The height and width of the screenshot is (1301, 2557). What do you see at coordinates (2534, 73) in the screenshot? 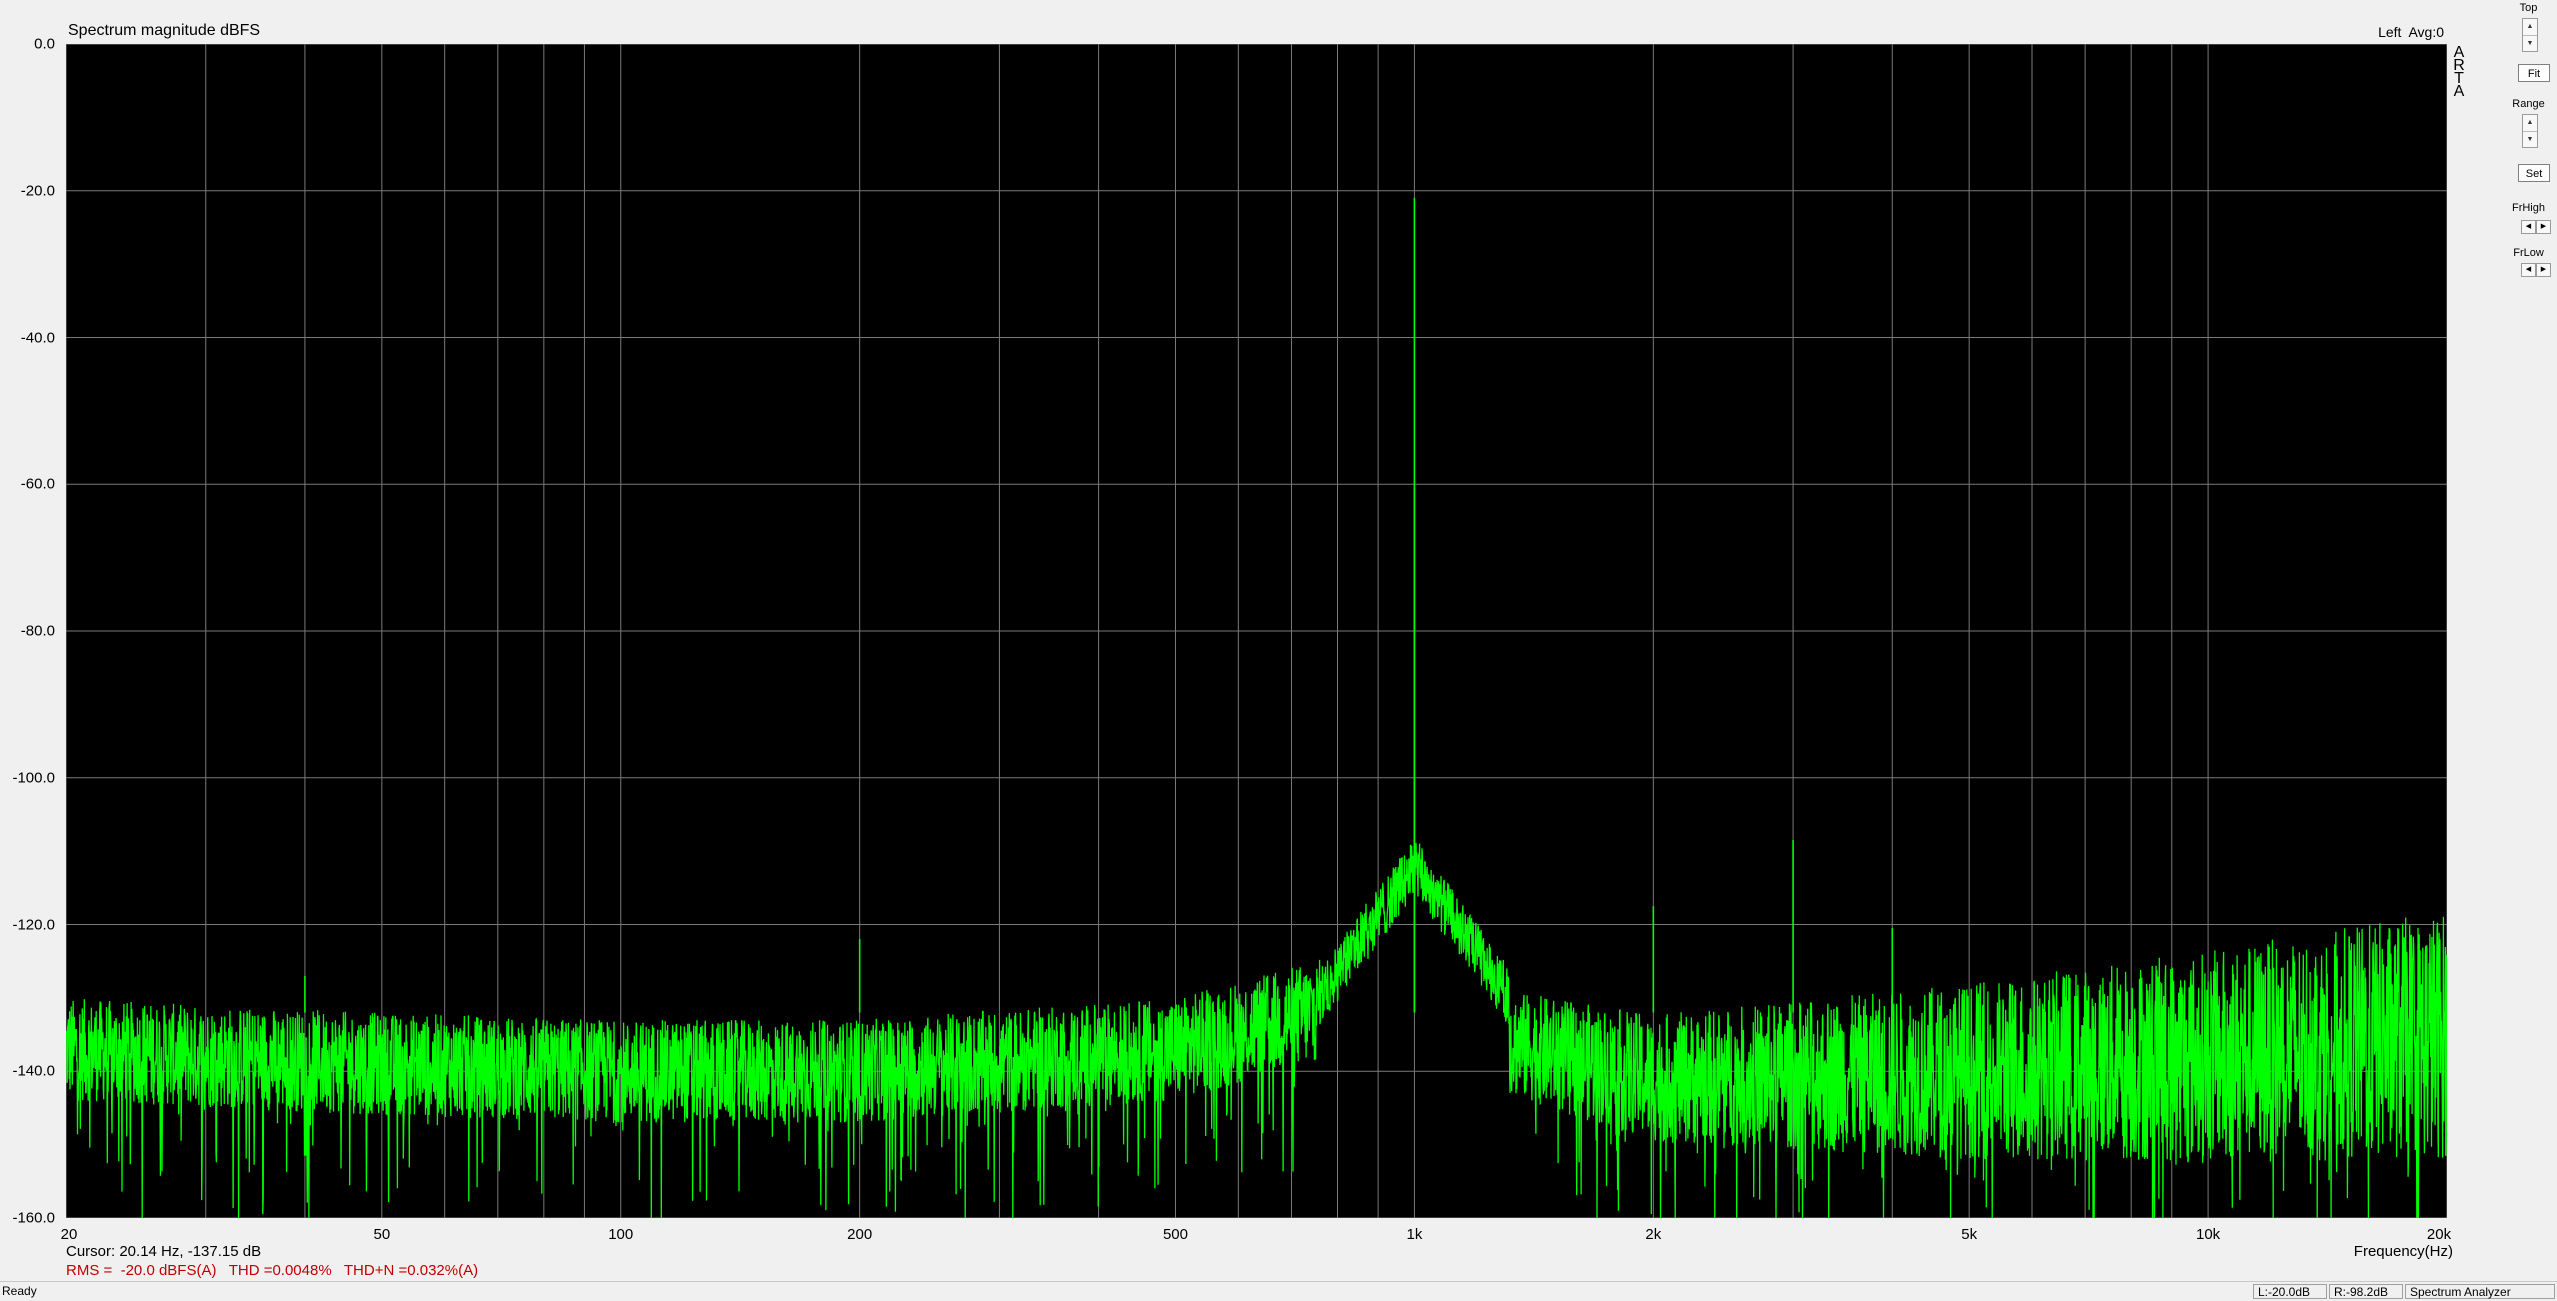
I see `fit-button: Fit` at bounding box center [2534, 73].